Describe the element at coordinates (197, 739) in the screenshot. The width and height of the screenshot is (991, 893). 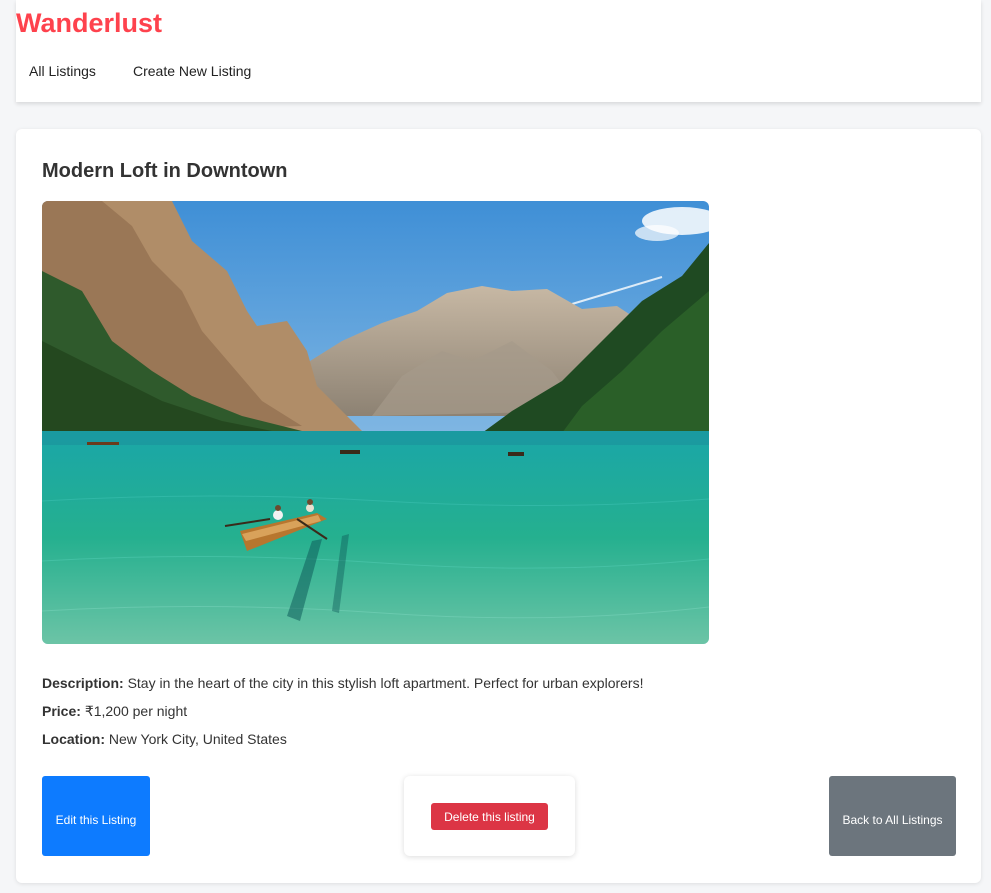
I see `location-text: New York City, United States` at that location.